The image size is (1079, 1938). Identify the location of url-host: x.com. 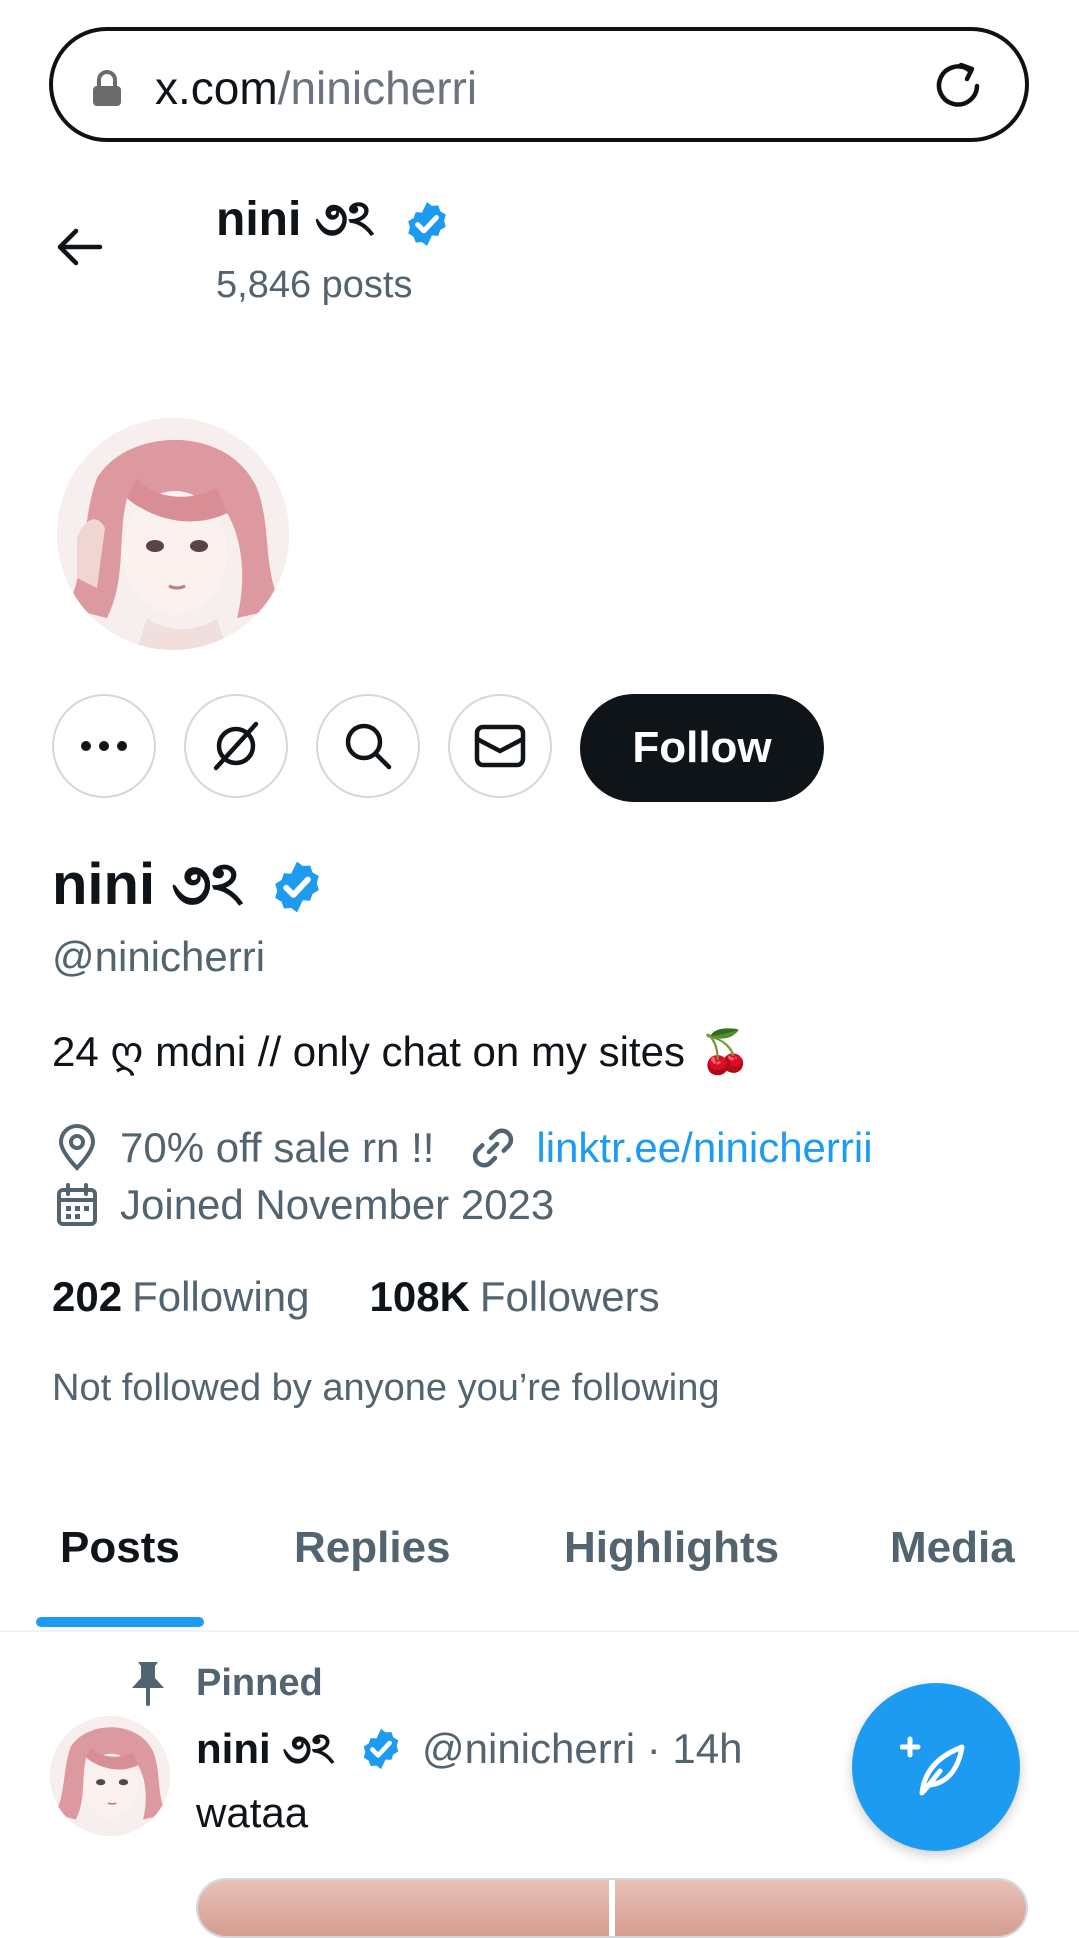
(216, 88).